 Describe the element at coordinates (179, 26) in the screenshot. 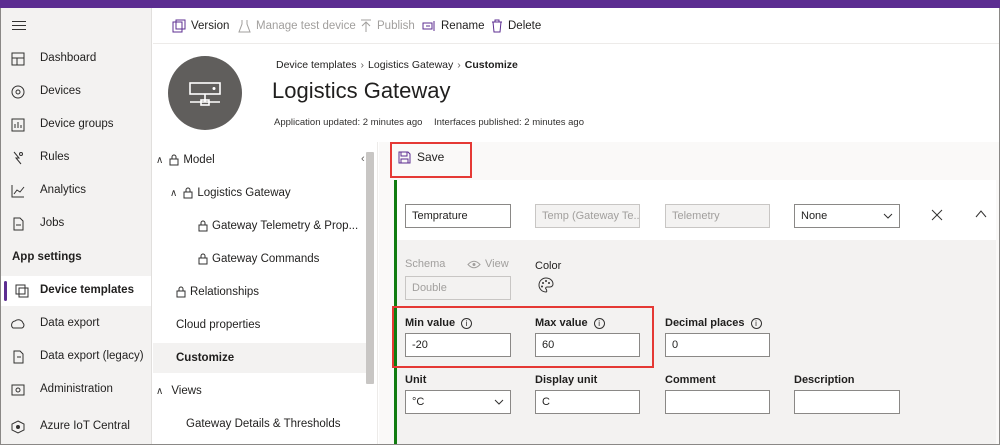

I see `version-icon` at that location.